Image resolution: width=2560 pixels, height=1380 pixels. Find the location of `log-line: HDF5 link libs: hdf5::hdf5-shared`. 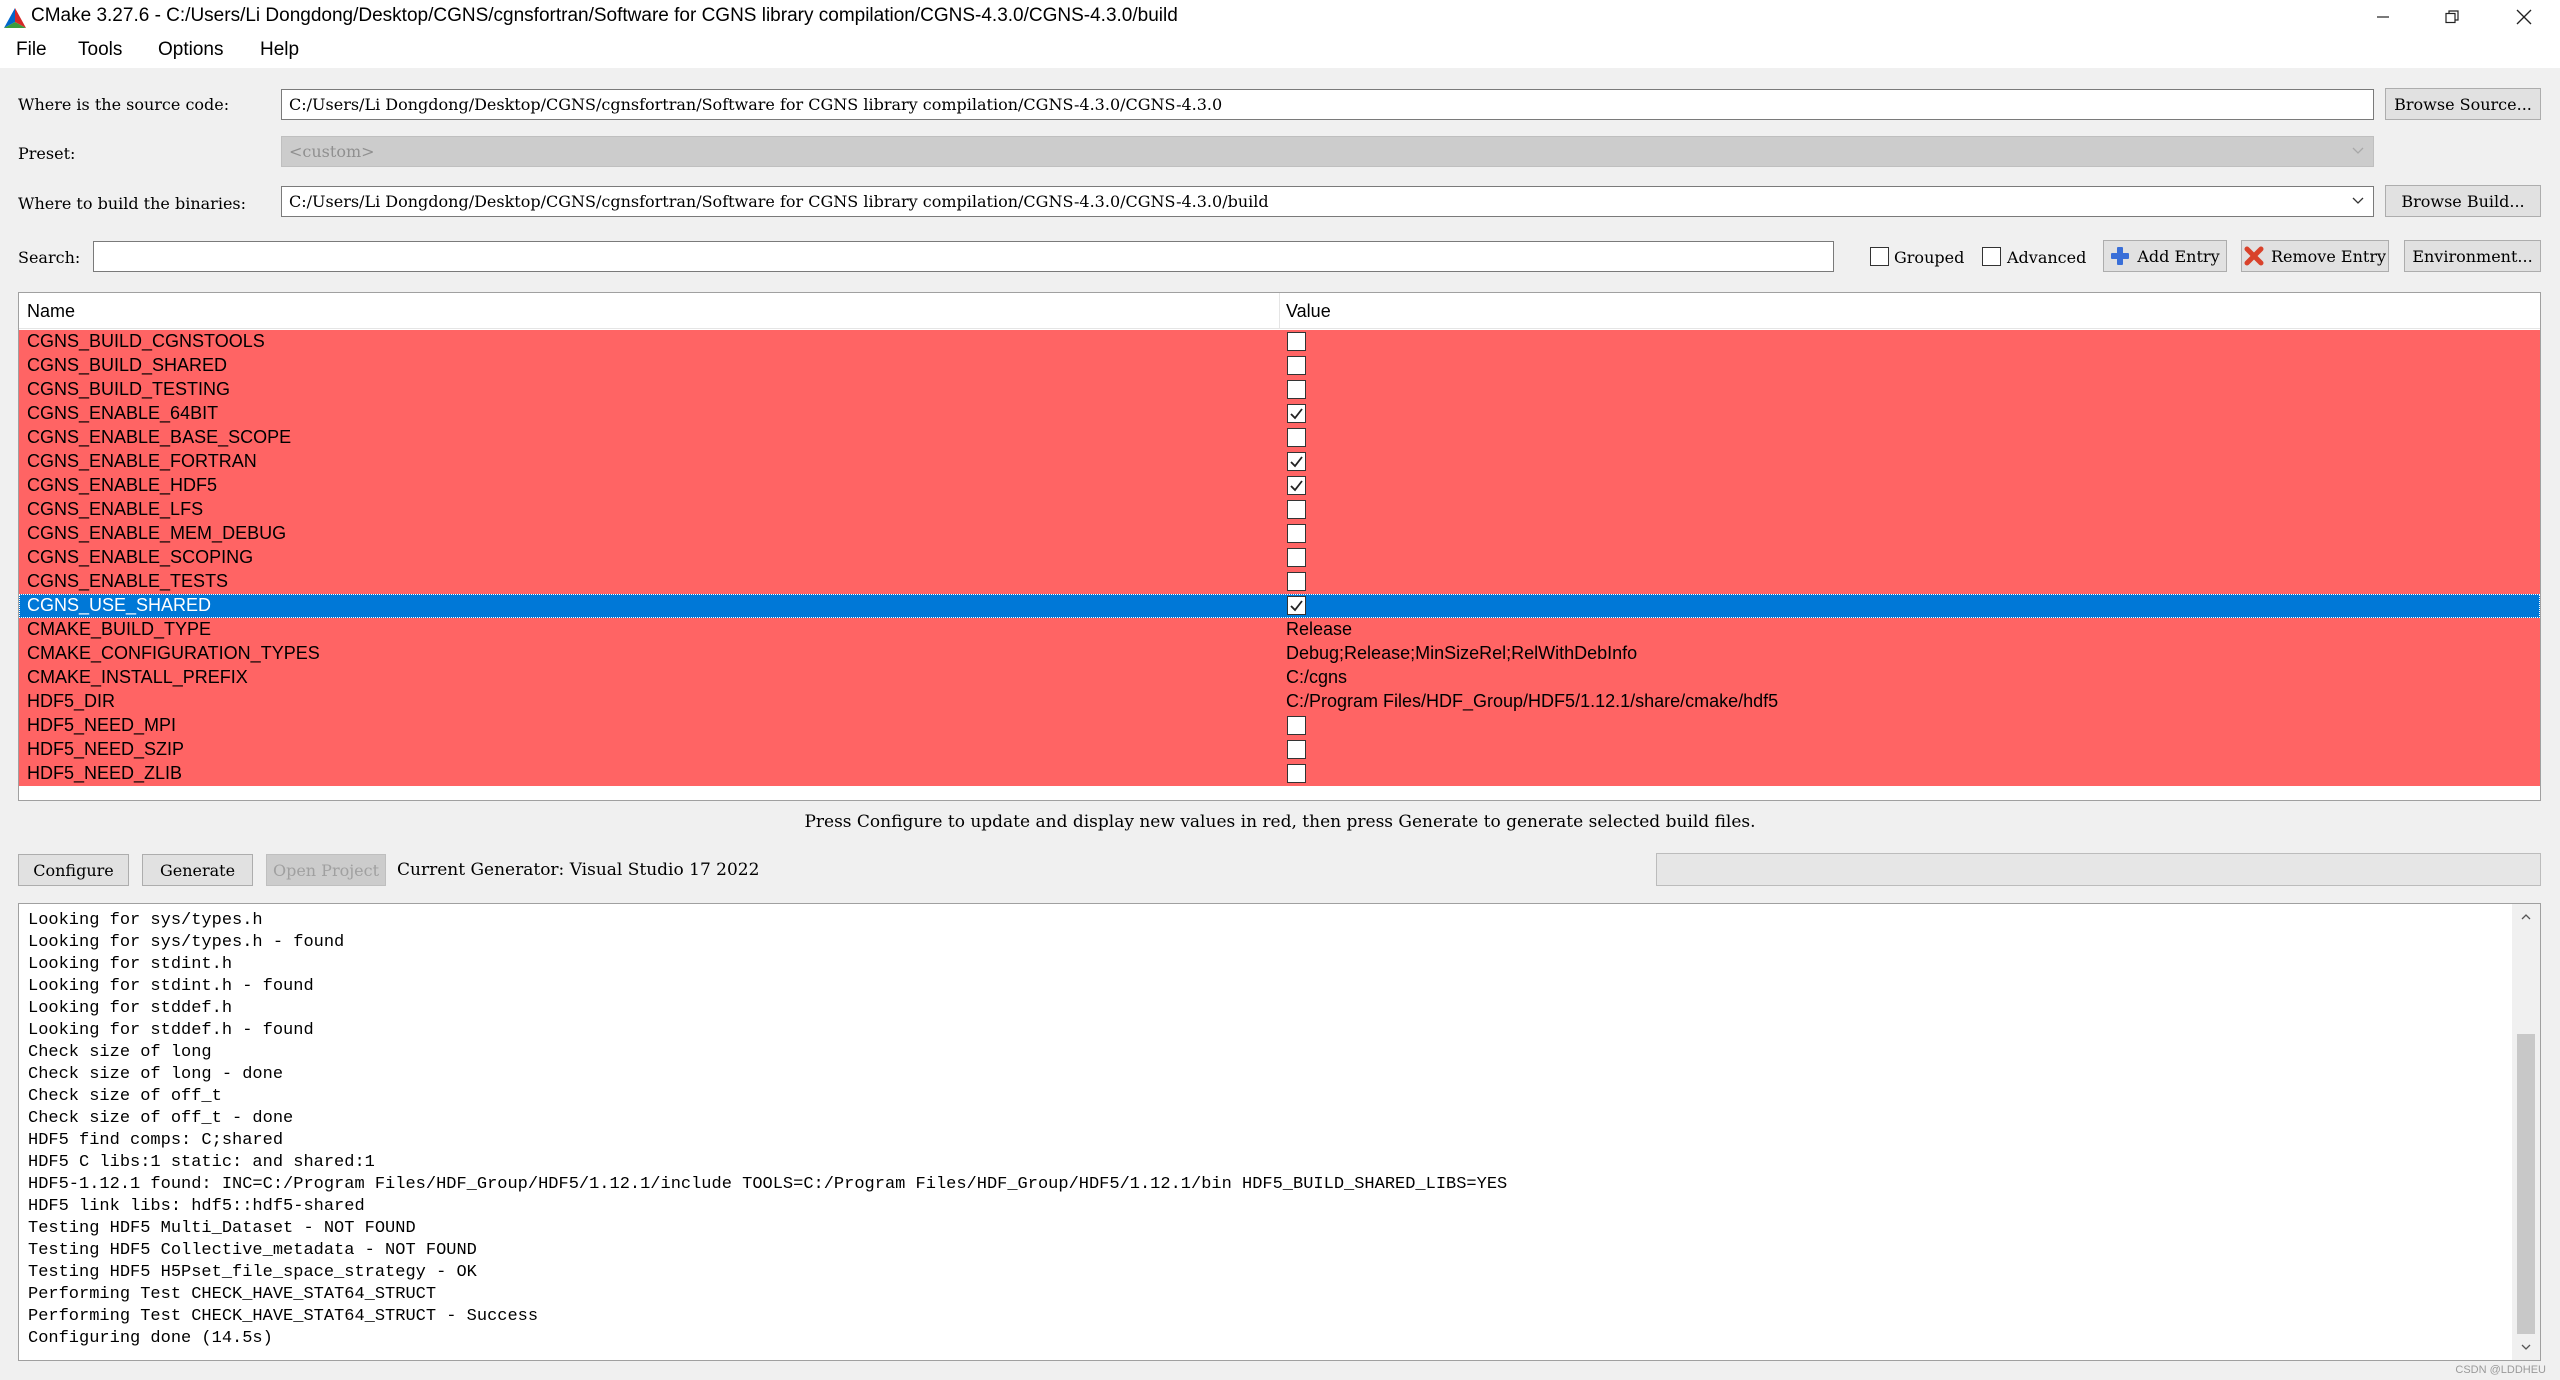

log-line: HDF5 link libs: hdf5::hdf5-shared is located at coordinates (196, 1206).